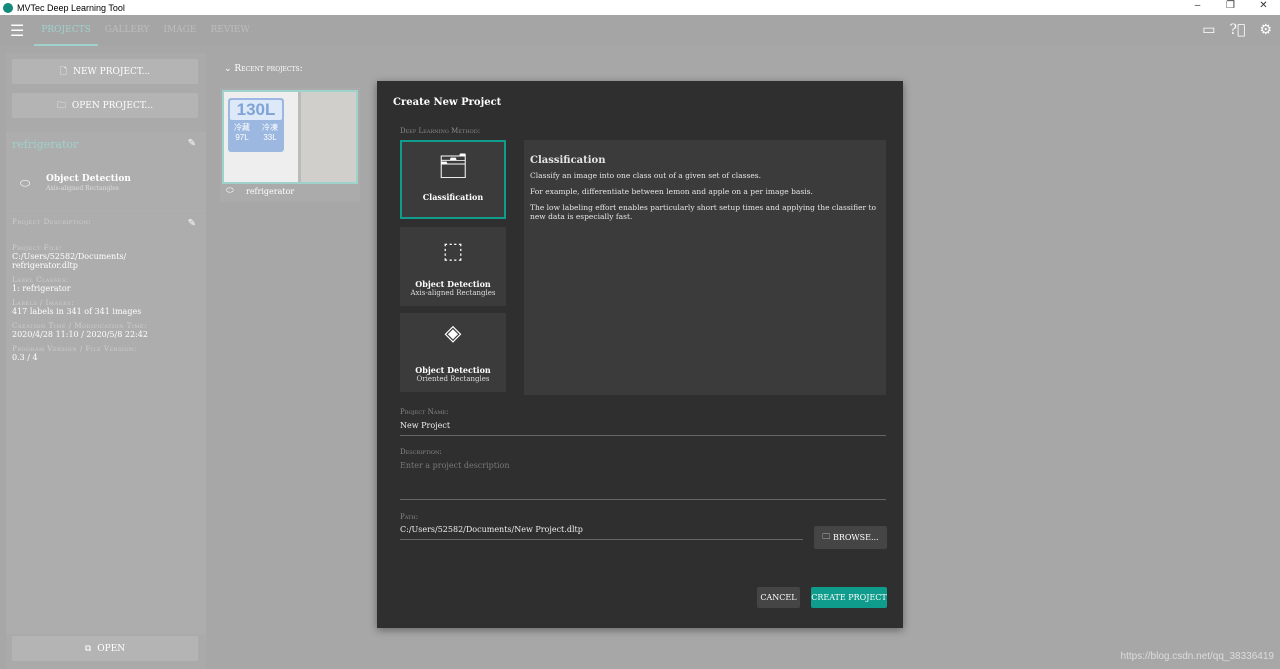 This screenshot has width=1280, height=669. Describe the element at coordinates (111, 648) in the screenshot. I see `open-label: OPEN` at that location.